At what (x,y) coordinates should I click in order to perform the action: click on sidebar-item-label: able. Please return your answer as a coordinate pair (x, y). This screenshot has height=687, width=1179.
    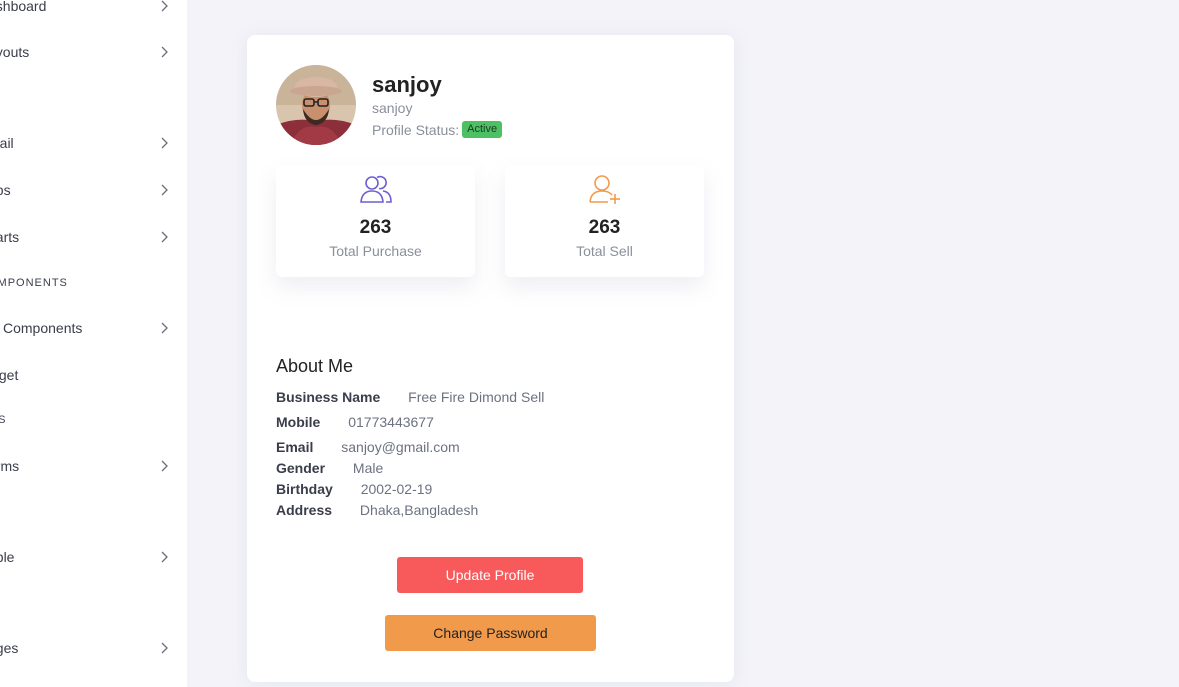
    Looking at the image, I should click on (7, 557).